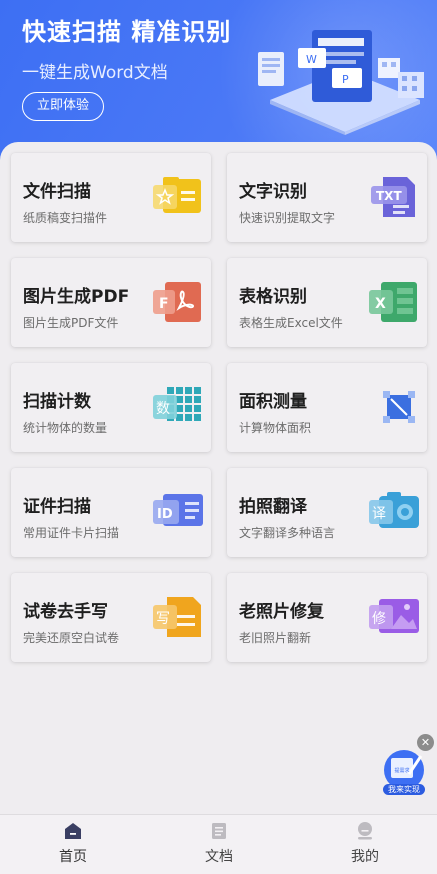 The height and width of the screenshot is (874, 437). I want to click on photo-restore-icon: 修, so click(394, 616).